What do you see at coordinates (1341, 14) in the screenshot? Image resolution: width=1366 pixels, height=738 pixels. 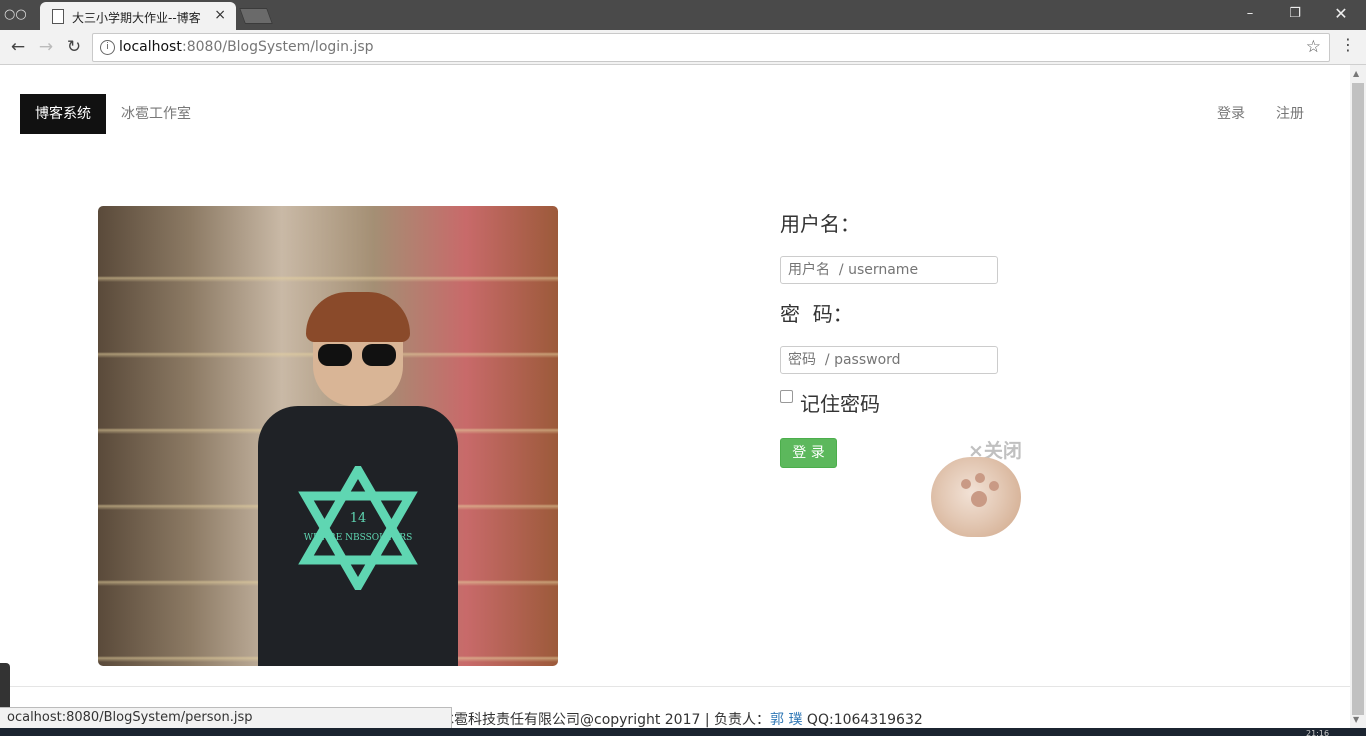 I see `close-window-icon: ✕` at bounding box center [1341, 14].